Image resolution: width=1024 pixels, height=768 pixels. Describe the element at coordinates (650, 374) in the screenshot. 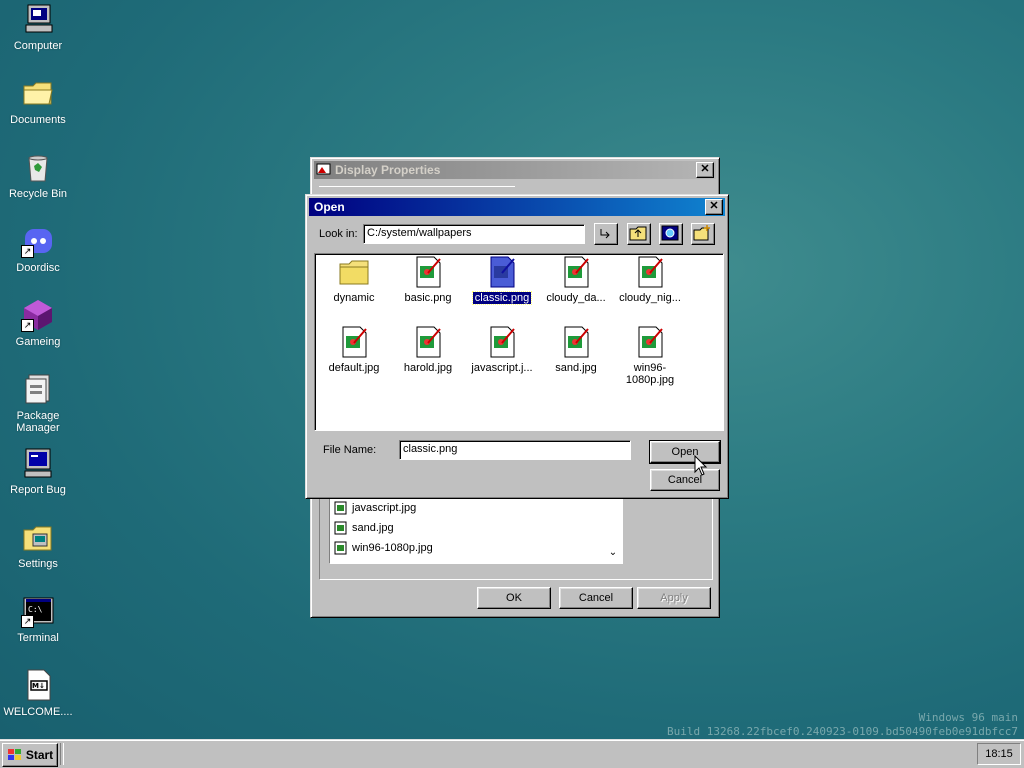

I see `file-item-label: win96-1080p.jpg` at that location.